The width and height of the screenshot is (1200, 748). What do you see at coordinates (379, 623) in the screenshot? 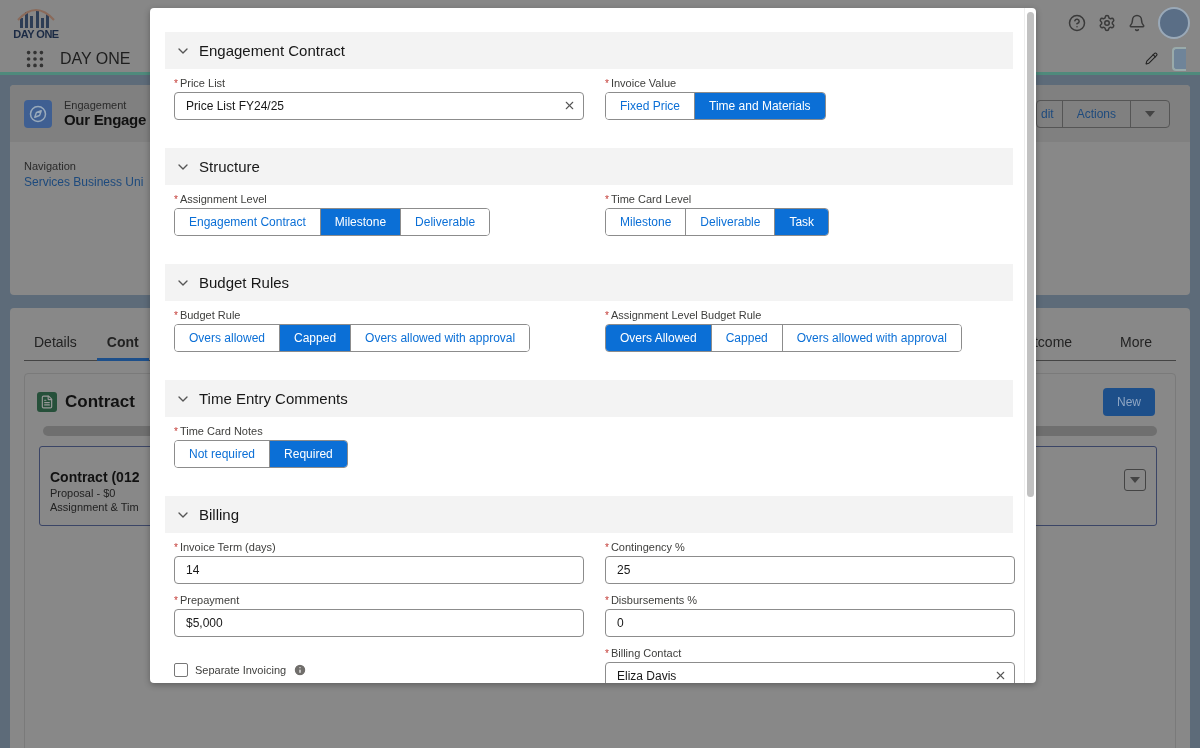
I see `input-field: $5,000` at bounding box center [379, 623].